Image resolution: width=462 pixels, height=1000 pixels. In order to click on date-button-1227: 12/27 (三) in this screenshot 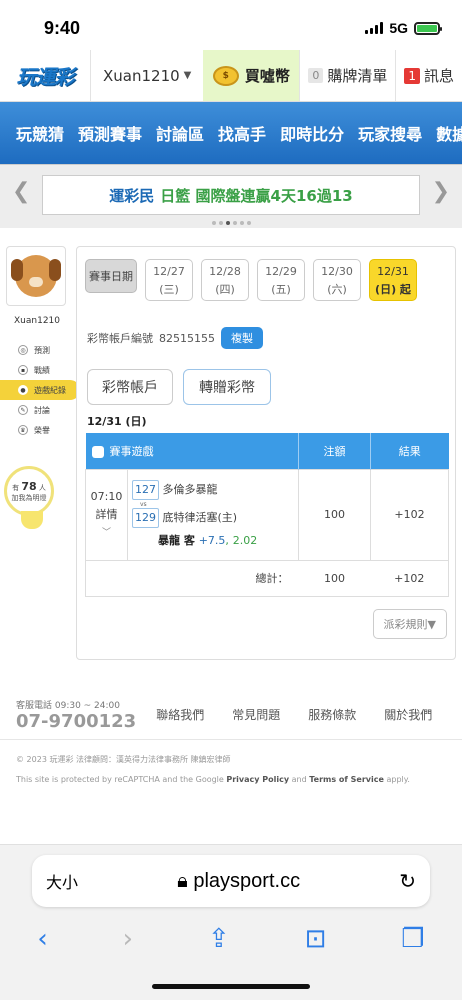, I will do `click(169, 280)`.